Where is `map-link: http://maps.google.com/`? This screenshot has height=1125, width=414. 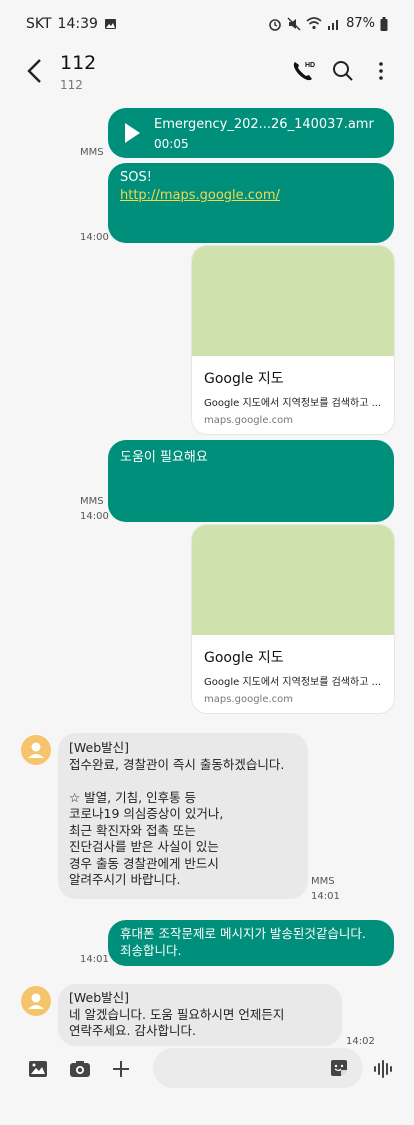 map-link: http://maps.google.com/ is located at coordinates (200, 195).